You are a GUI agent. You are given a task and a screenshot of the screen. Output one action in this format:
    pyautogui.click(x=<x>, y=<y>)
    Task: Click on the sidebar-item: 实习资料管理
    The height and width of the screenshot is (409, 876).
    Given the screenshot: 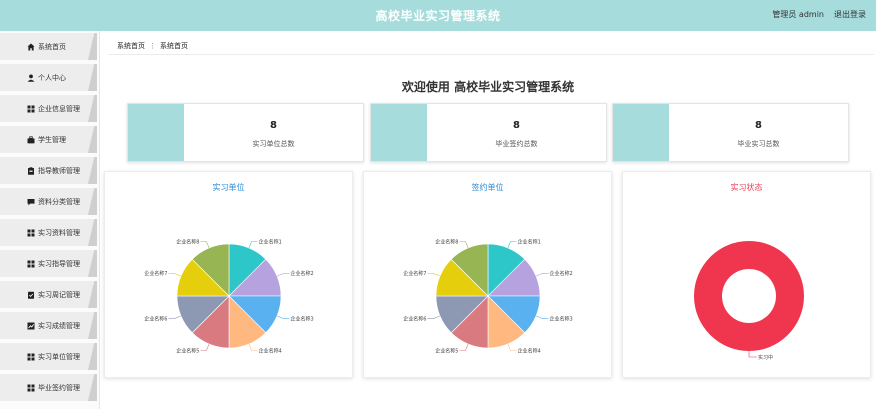 What is the action you would take?
    pyautogui.click(x=48, y=232)
    